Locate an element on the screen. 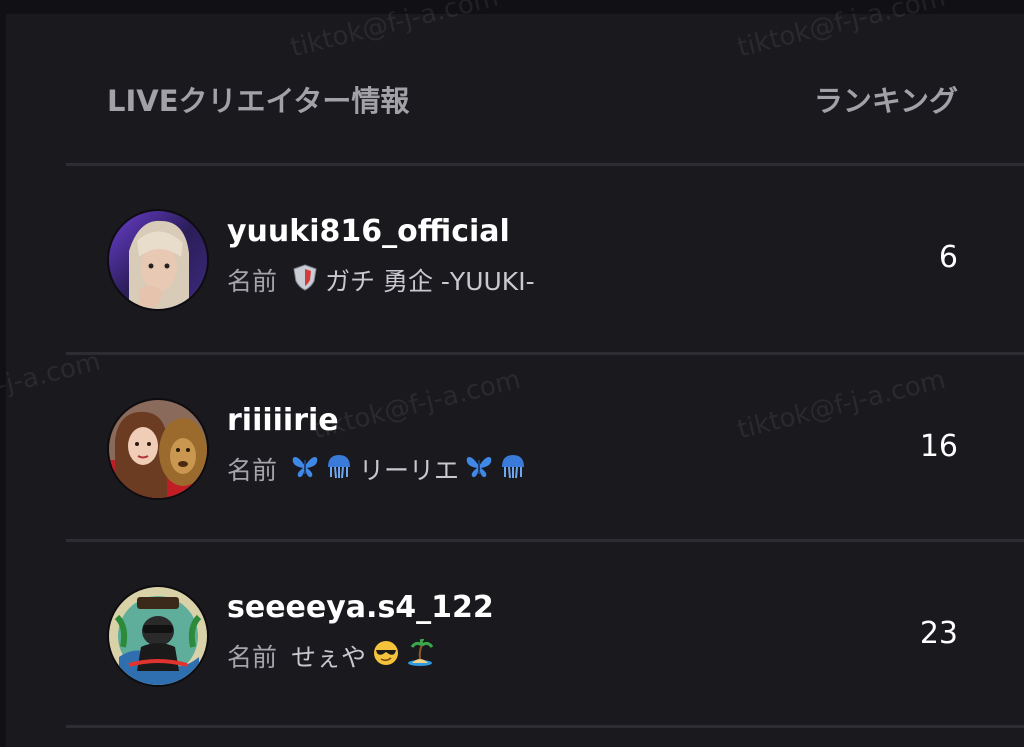 This screenshot has height=747, width=1024. creator-display-name-line: 名前 ガチ 勇企 -YUUKI- is located at coordinates (381, 280).